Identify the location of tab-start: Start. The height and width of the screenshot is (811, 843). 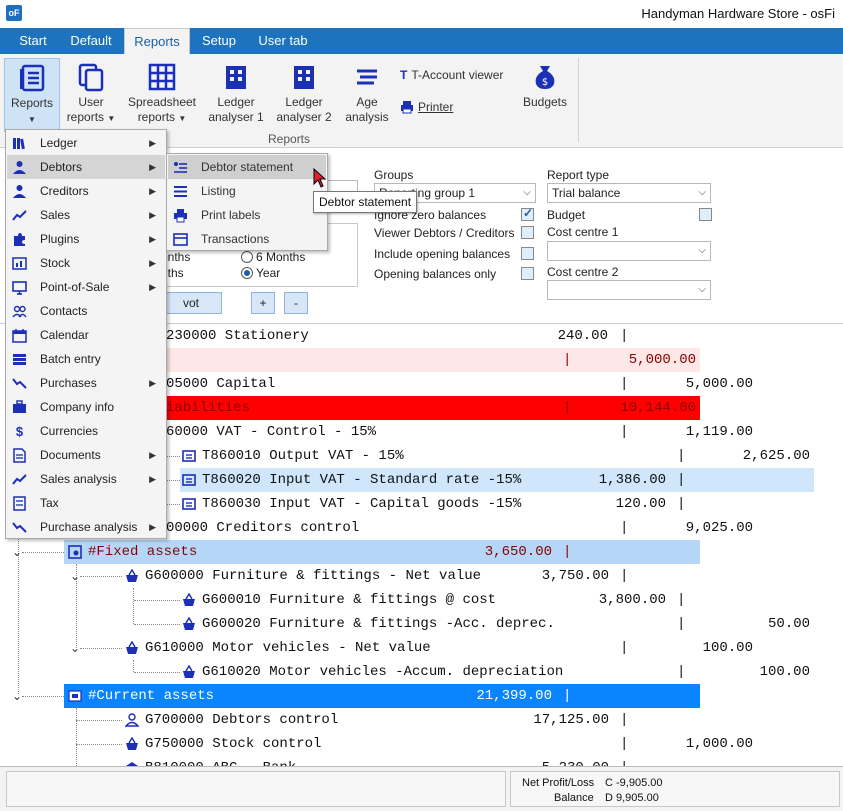
(33, 41).